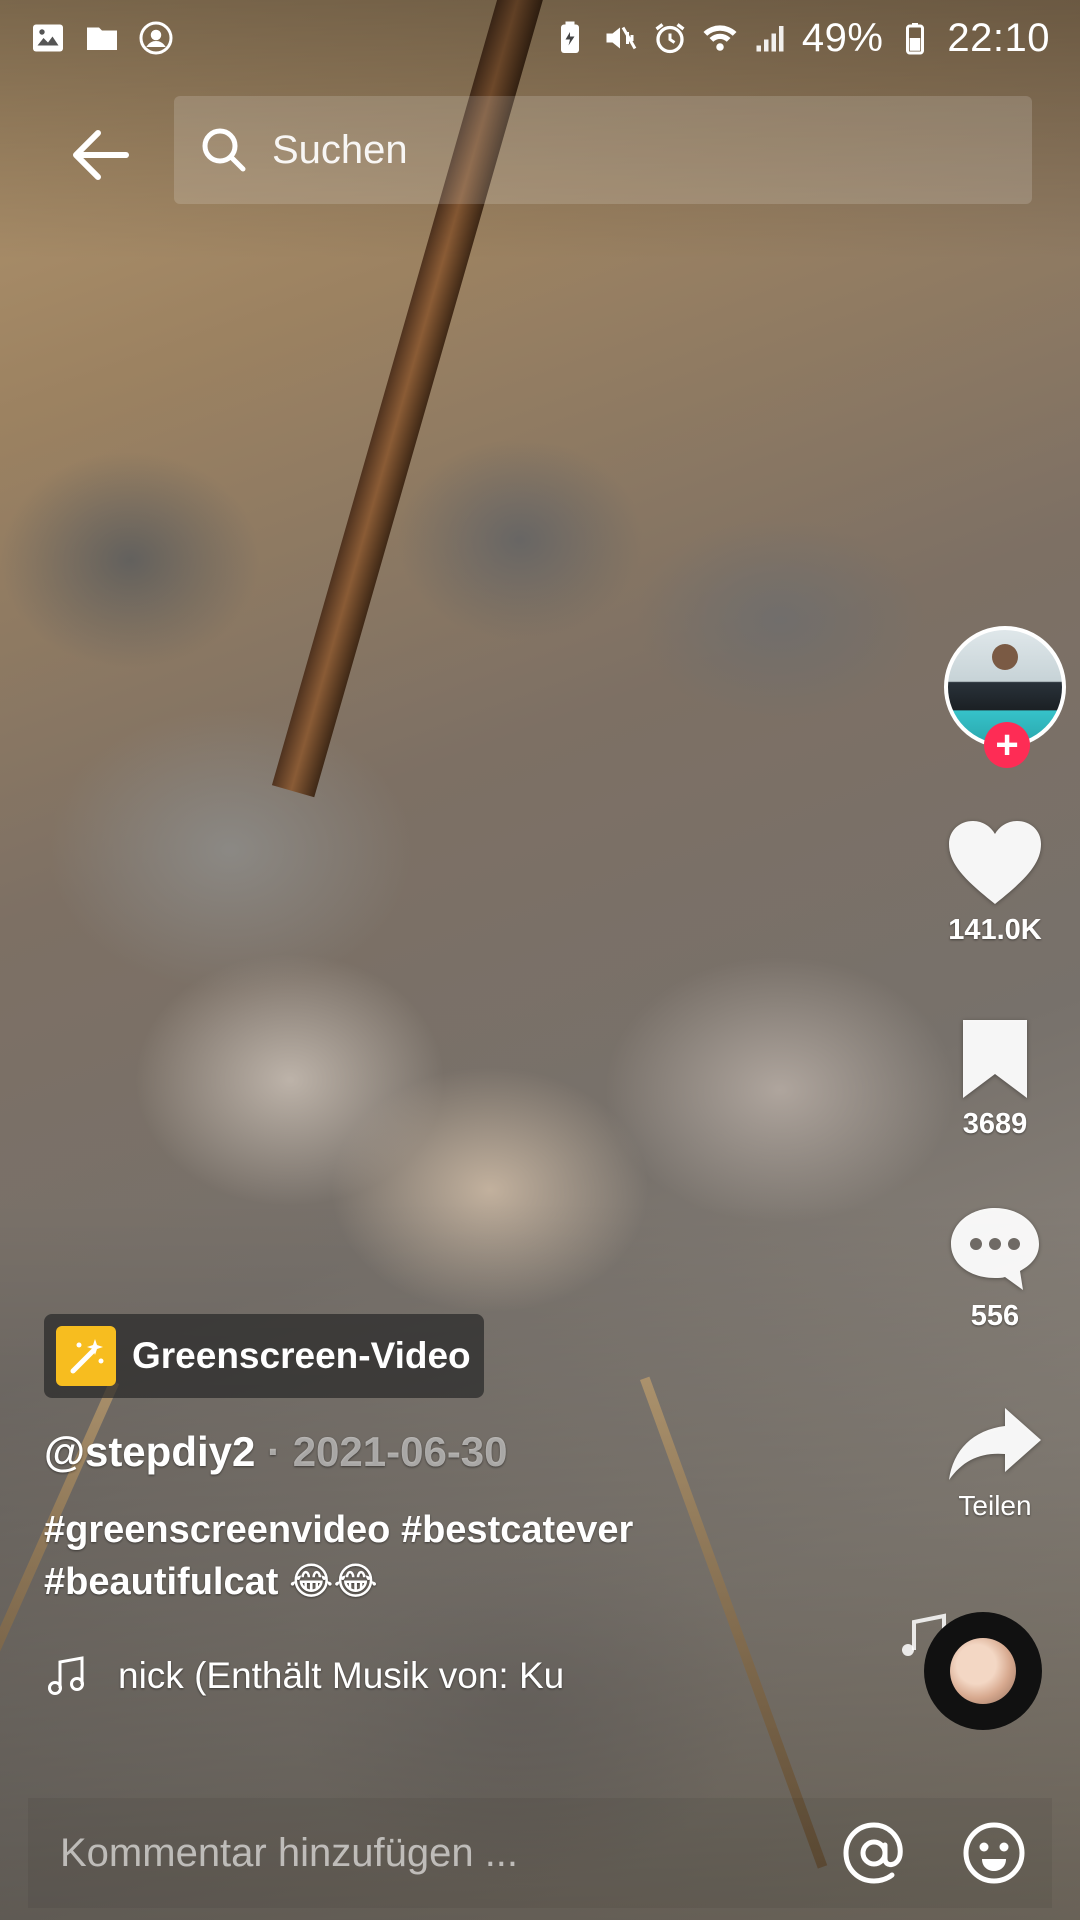 The width and height of the screenshot is (1080, 1920). I want to click on music-note-icon, so click(66, 1675).